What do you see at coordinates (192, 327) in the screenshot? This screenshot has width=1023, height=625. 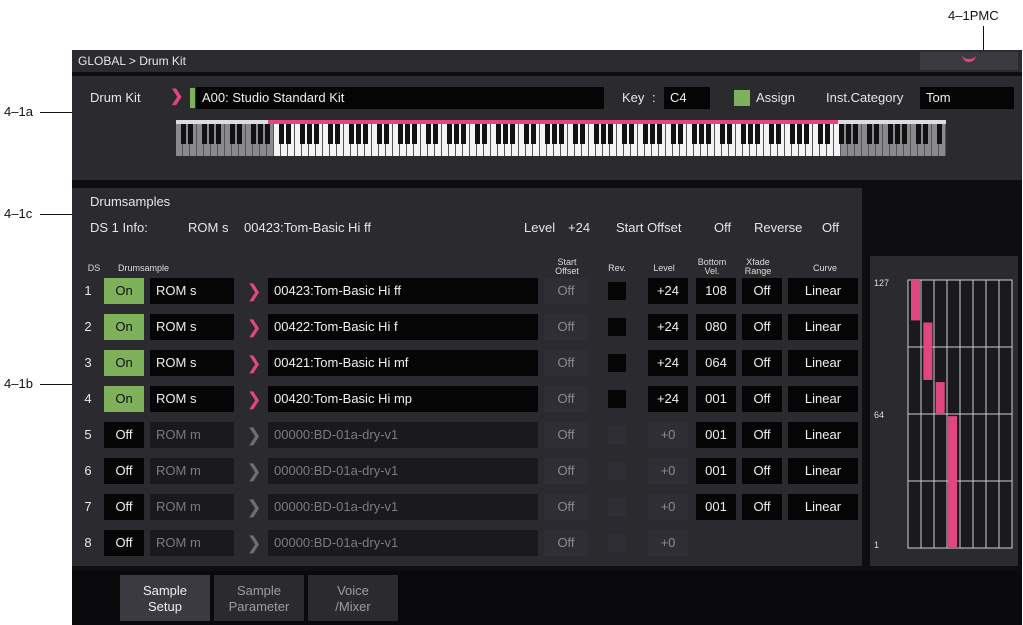 I see `bank-field: ROM s` at bounding box center [192, 327].